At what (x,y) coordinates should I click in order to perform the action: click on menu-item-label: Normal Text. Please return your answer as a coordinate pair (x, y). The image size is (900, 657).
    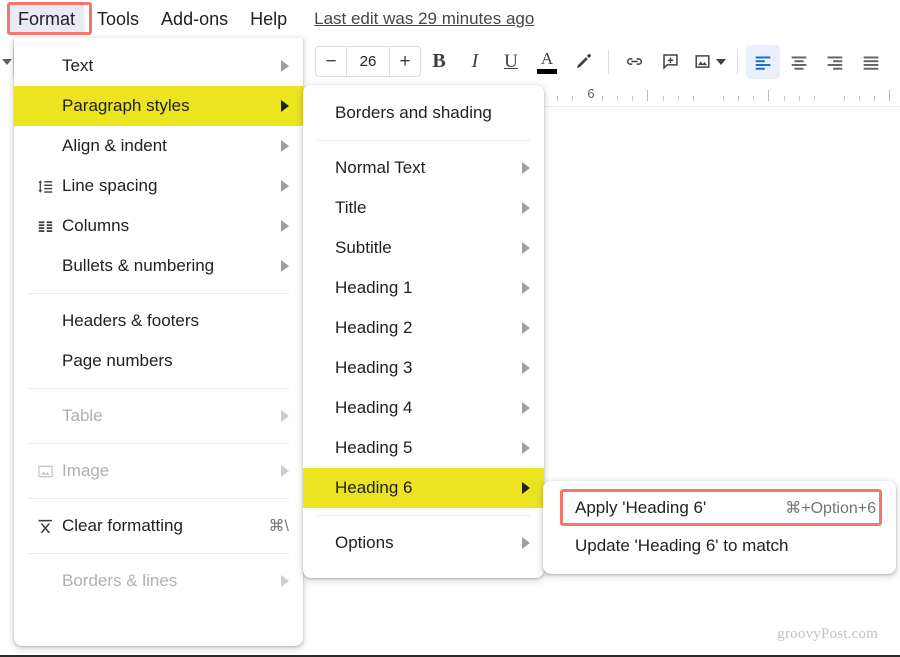
    Looking at the image, I should click on (380, 167).